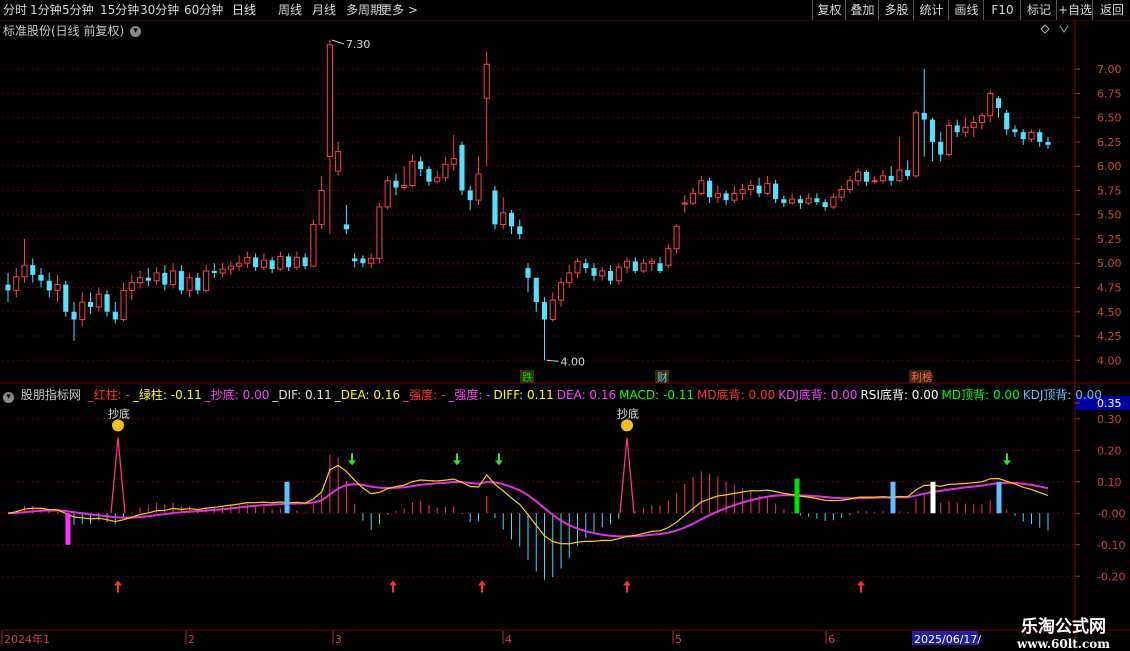 Image resolution: width=1130 pixels, height=651 pixels. I want to click on watermark: 乐淘公式网 www.60lt.com, so click(1063, 631).